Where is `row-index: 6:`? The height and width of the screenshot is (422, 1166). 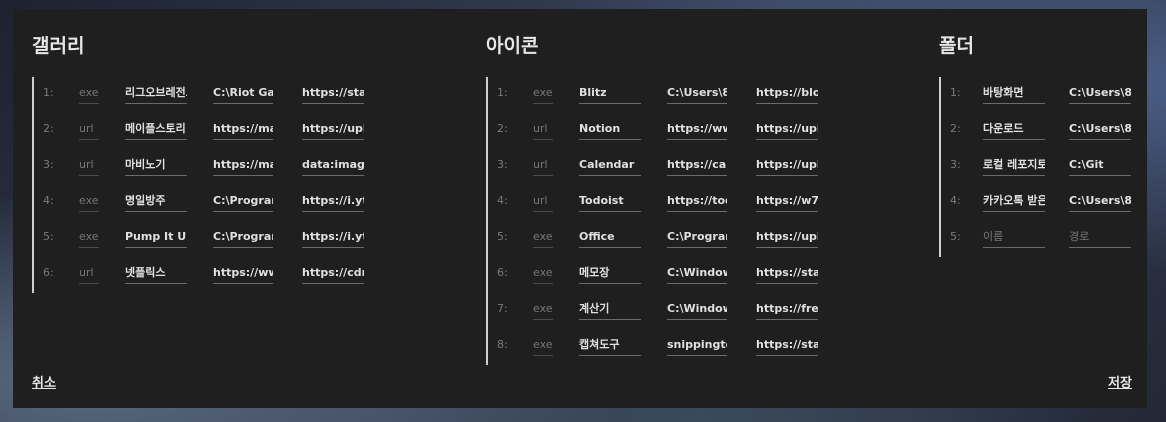 row-index: 6: is located at coordinates (48, 272).